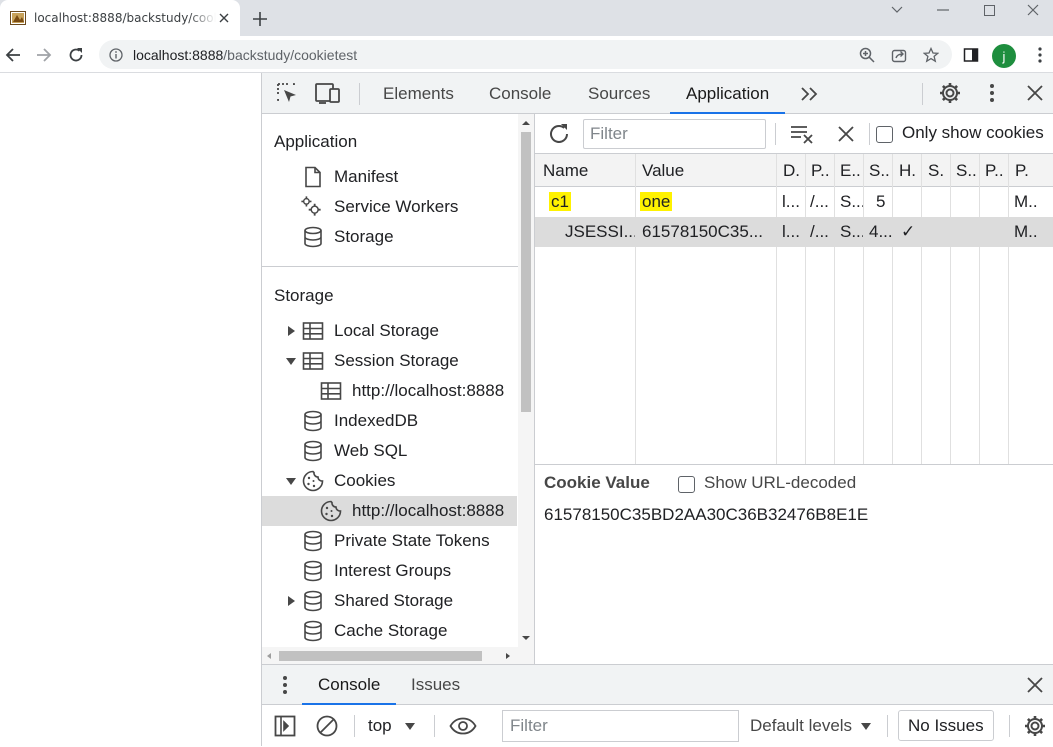 Image resolution: width=1053 pixels, height=747 pixels. Describe the element at coordinates (989, 10) in the screenshot. I see `maximize-icon` at that location.